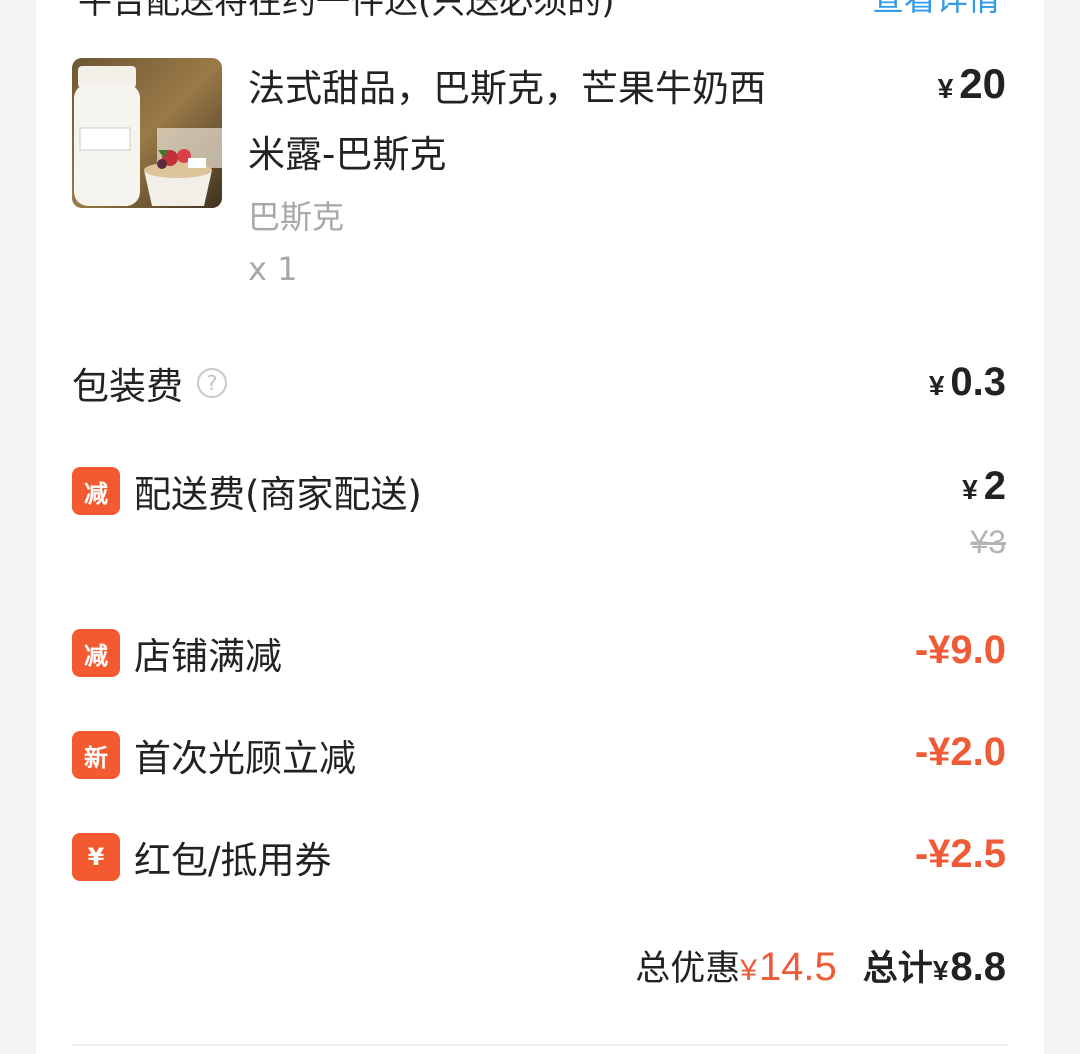 This screenshot has height=1054, width=1080. What do you see at coordinates (982, 83) in the screenshot?
I see `product-price-value: 20` at bounding box center [982, 83].